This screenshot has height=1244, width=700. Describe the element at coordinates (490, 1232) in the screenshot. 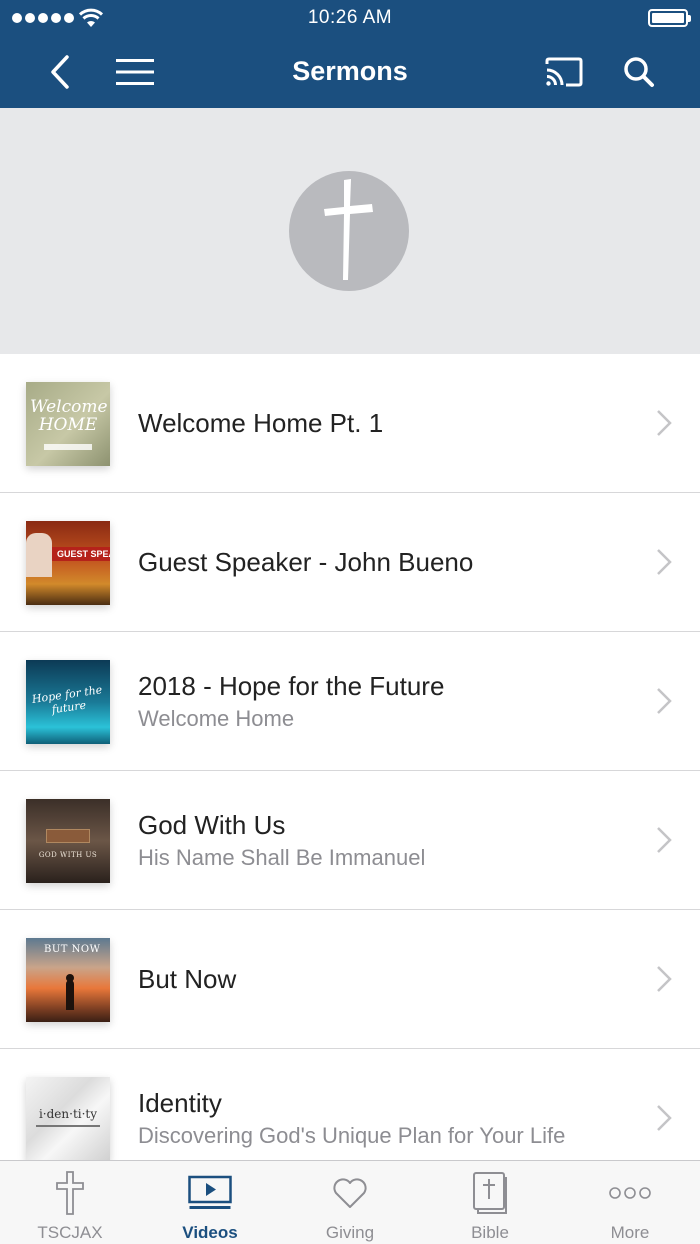

I see `tab-label: Bible` at that location.